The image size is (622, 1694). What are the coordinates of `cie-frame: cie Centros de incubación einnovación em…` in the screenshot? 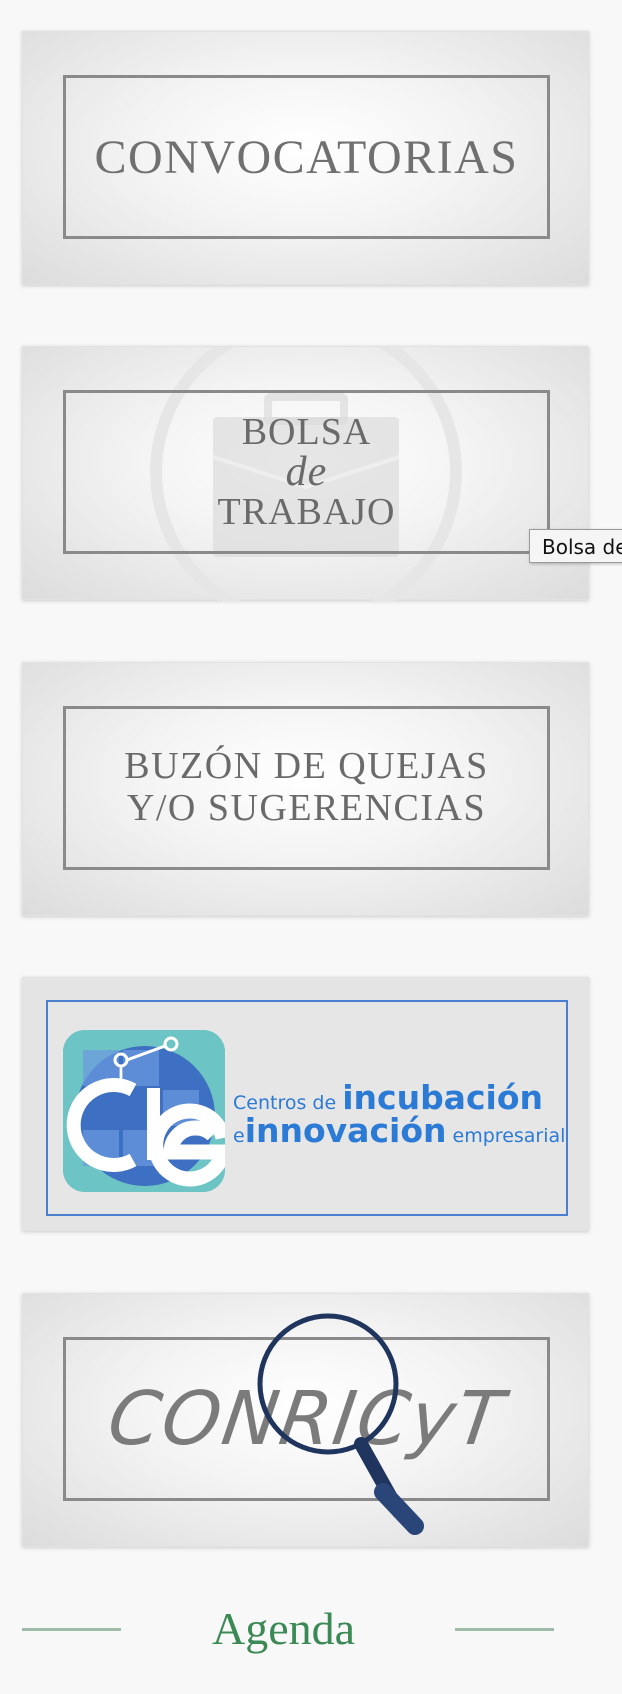 It's located at (307, 1108).